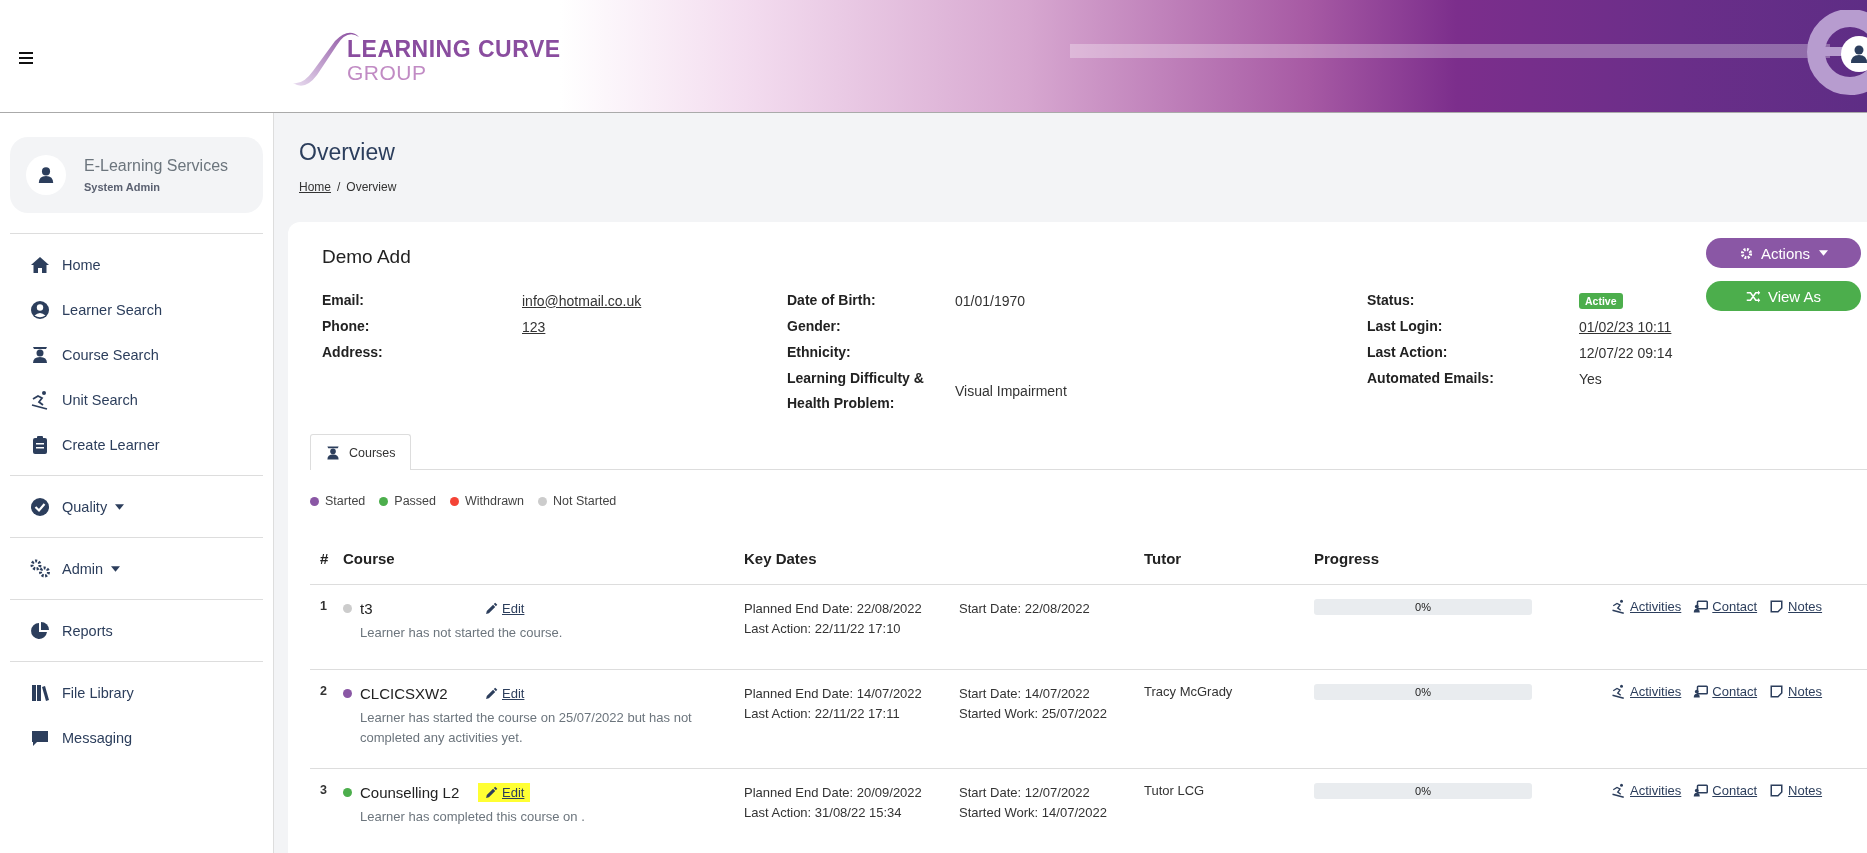 The width and height of the screenshot is (1867, 853). Describe the element at coordinates (1753, 296) in the screenshot. I see `shuffle-icon` at that location.